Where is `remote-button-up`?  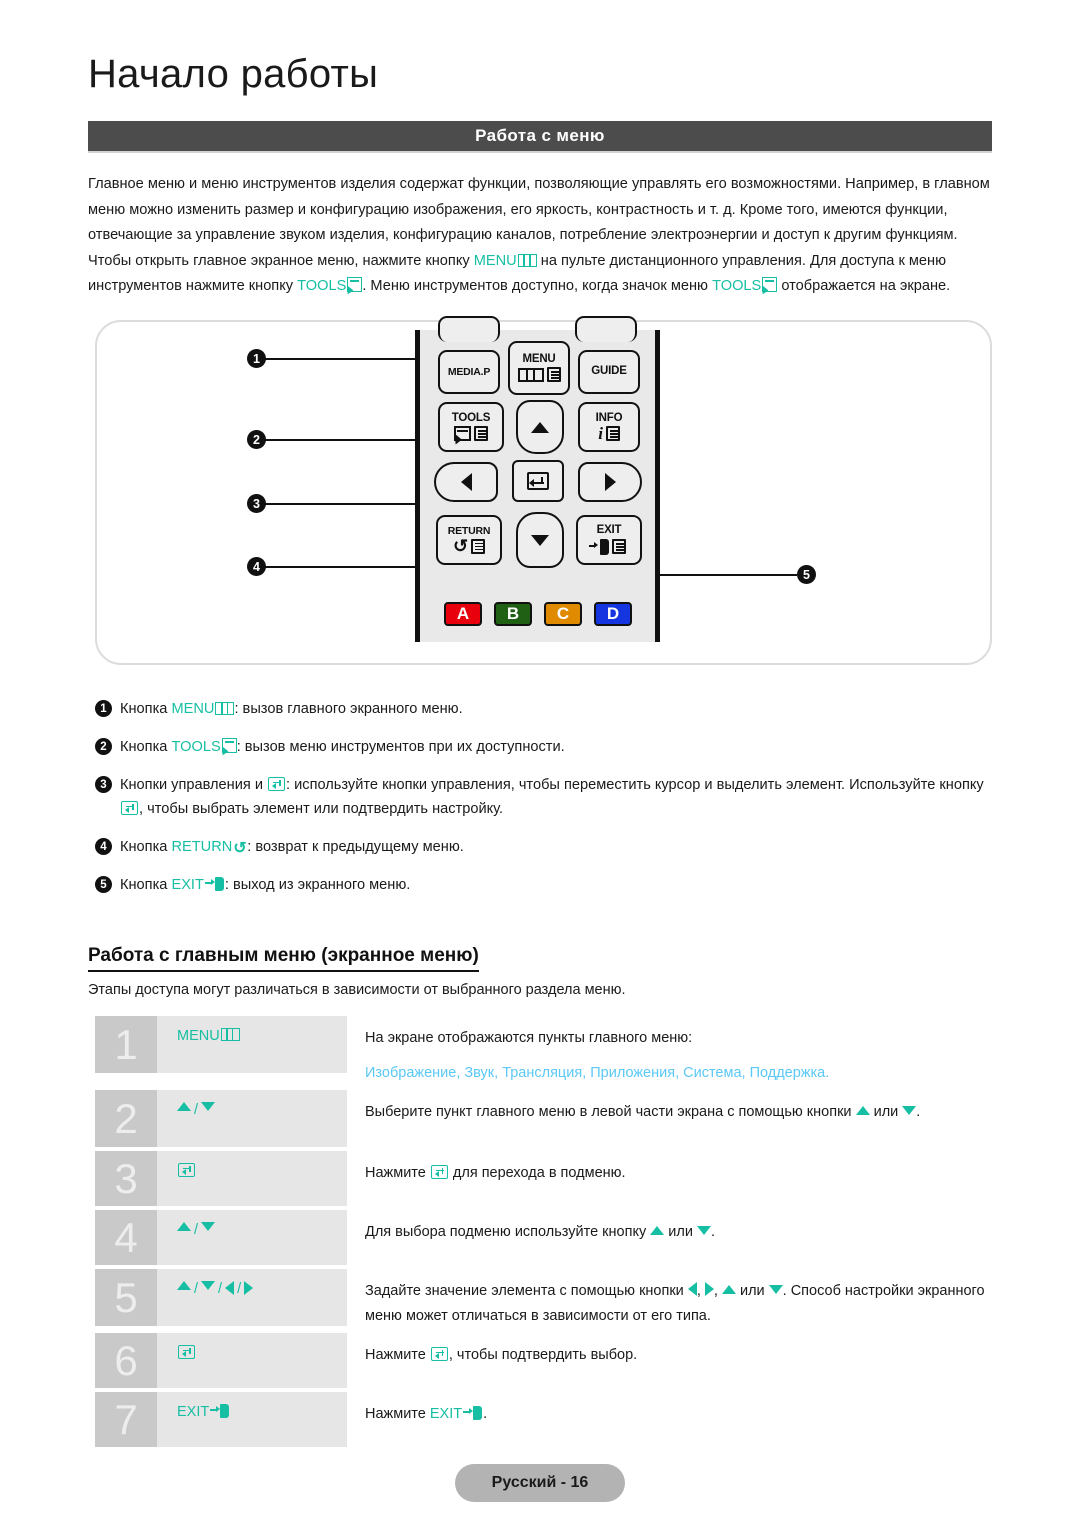
remote-button-up is located at coordinates (540, 427).